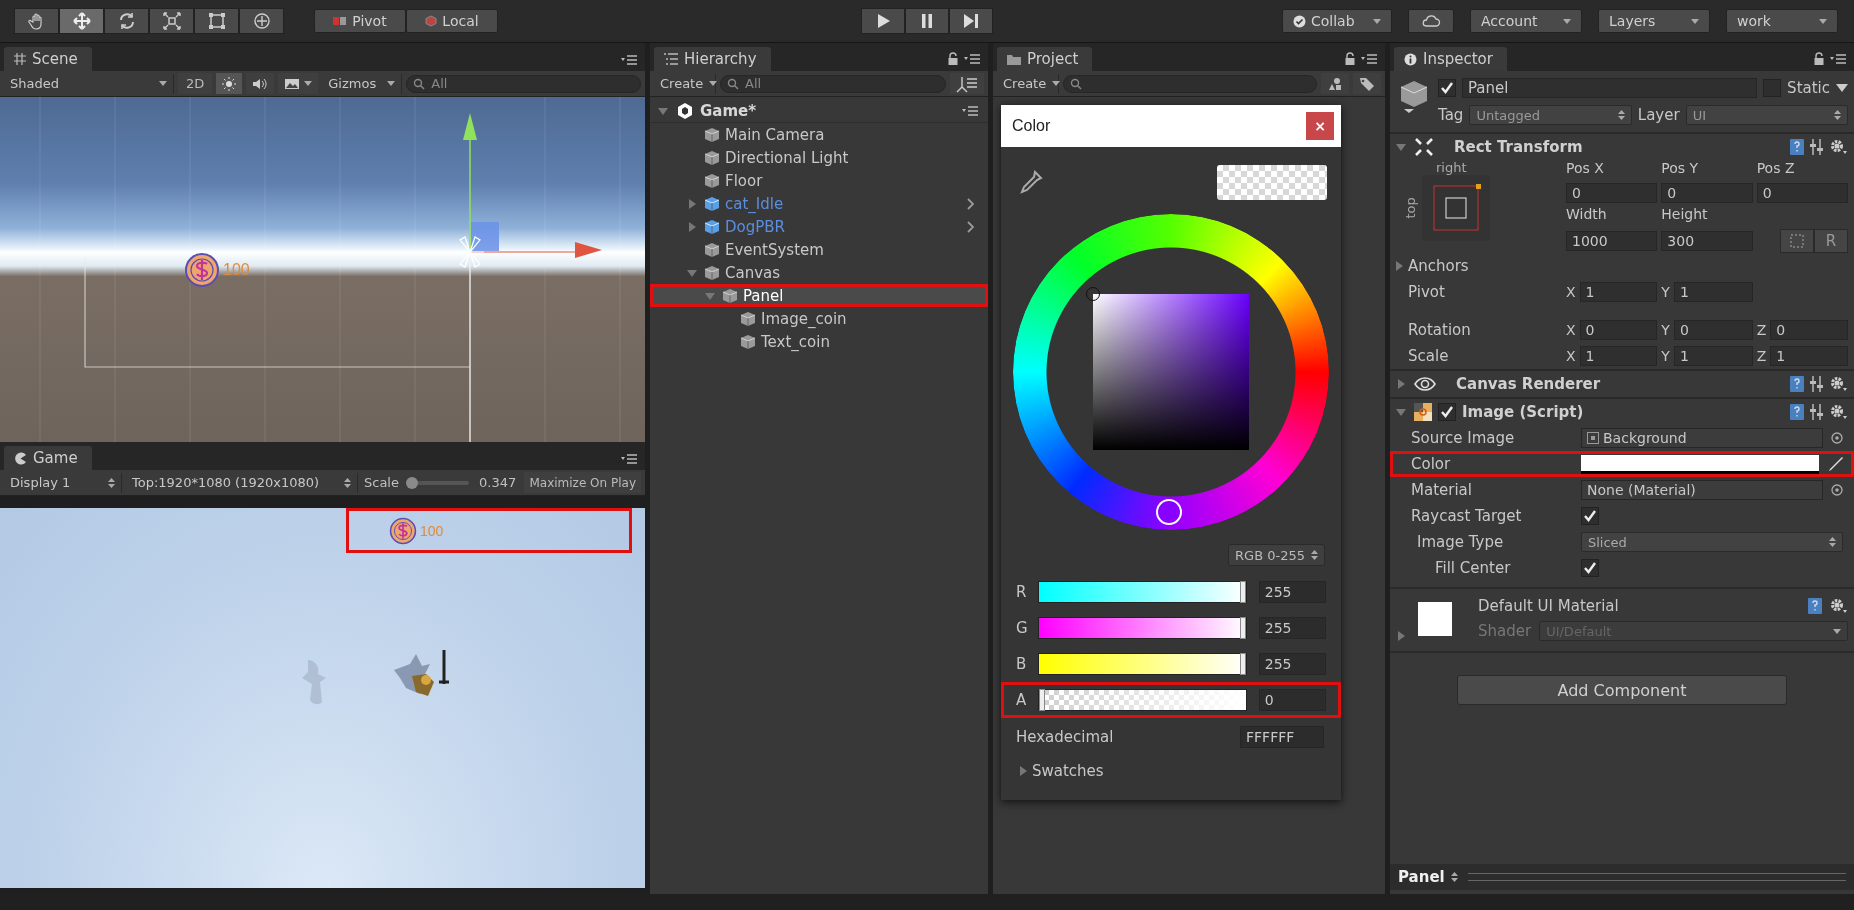 This screenshot has width=1854, height=910. Describe the element at coordinates (1292, 592) in the screenshot. I see `channel-value-field: 255` at that location.